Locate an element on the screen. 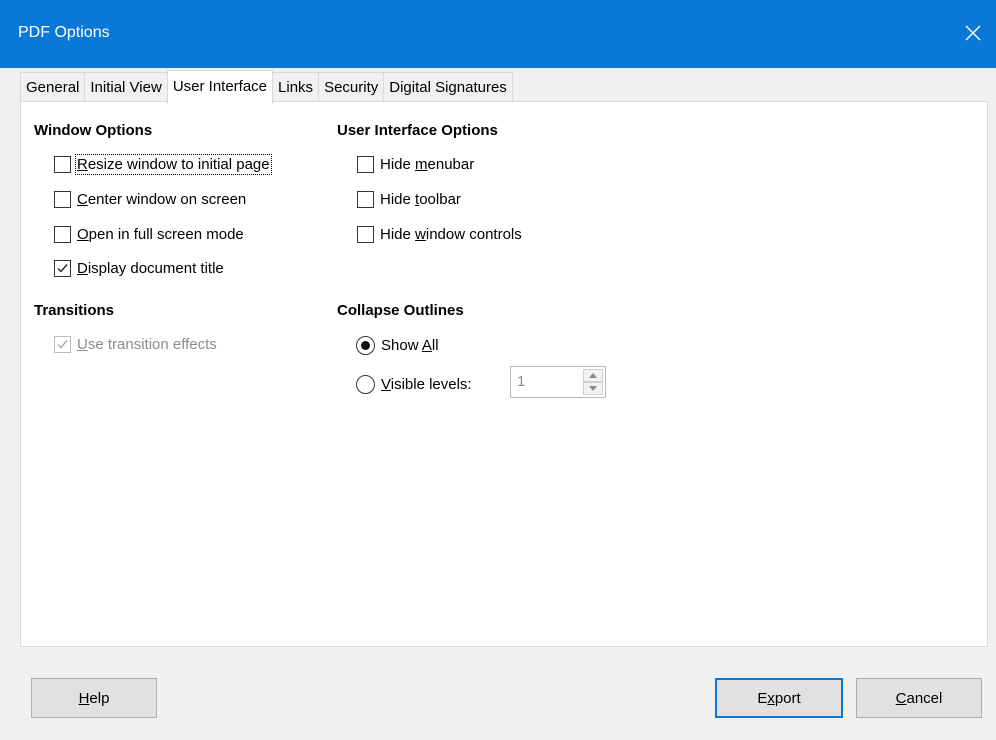  resize-window-label: Resize window to initial page is located at coordinates (173, 164).